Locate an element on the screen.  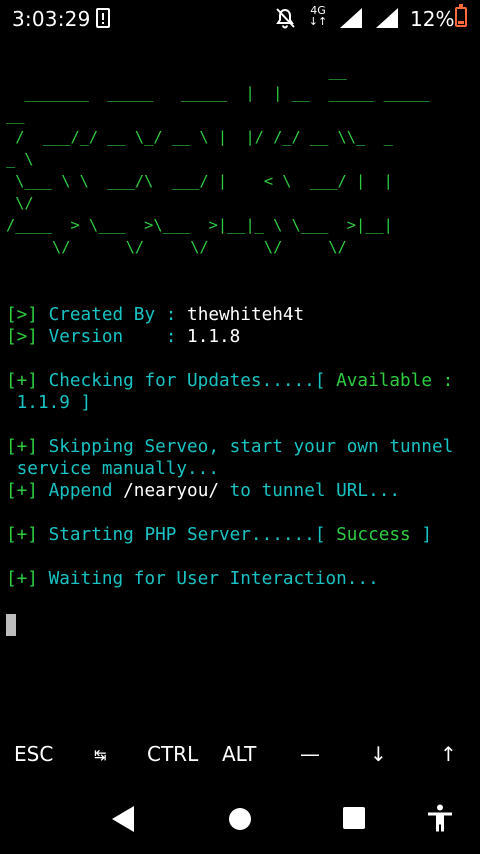
down-arrow-key: ↓ is located at coordinates (378, 756).